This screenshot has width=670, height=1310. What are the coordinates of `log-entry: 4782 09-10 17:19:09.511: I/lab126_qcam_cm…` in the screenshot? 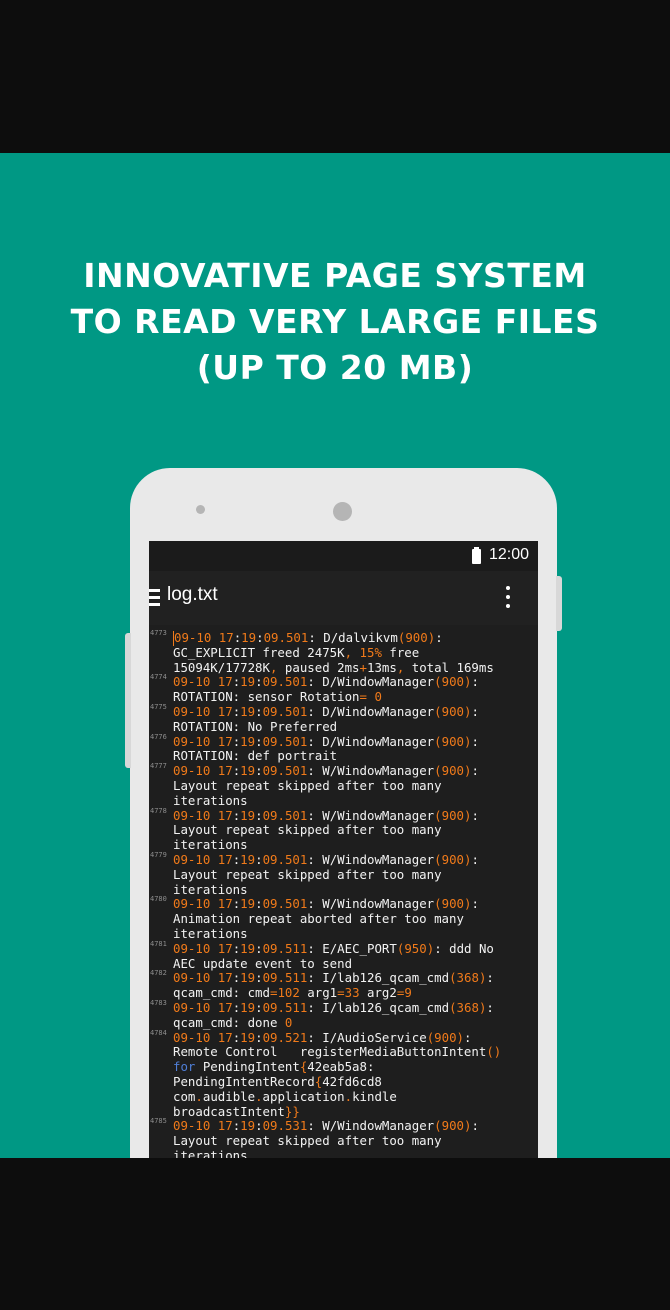 It's located at (343, 985).